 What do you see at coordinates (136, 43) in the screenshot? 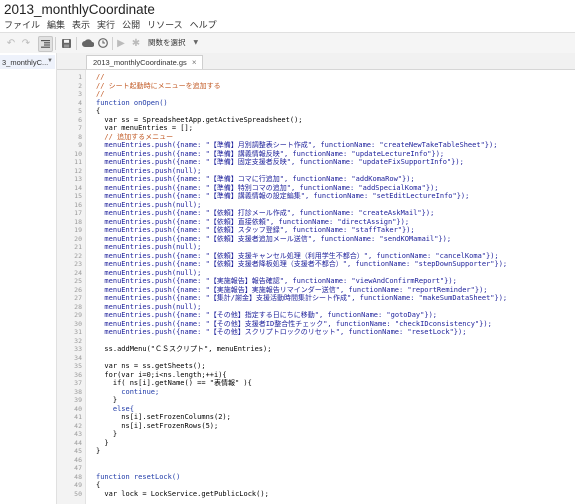
I see `debug-bug-icon: ✱` at bounding box center [136, 43].